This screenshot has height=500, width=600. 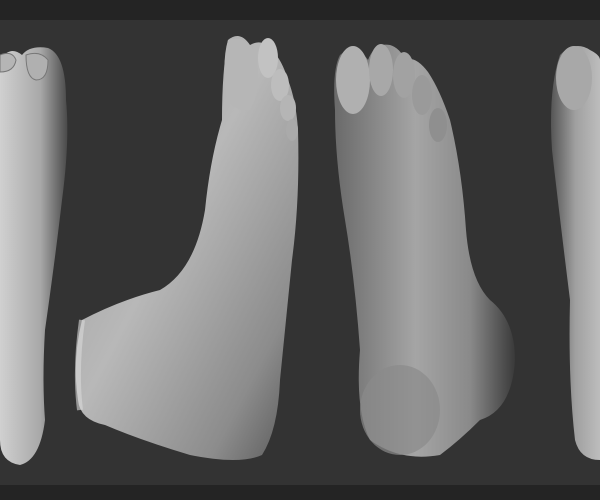 What do you see at coordinates (575, 253) in the screenshot?
I see `foot-sole-partial-view` at bounding box center [575, 253].